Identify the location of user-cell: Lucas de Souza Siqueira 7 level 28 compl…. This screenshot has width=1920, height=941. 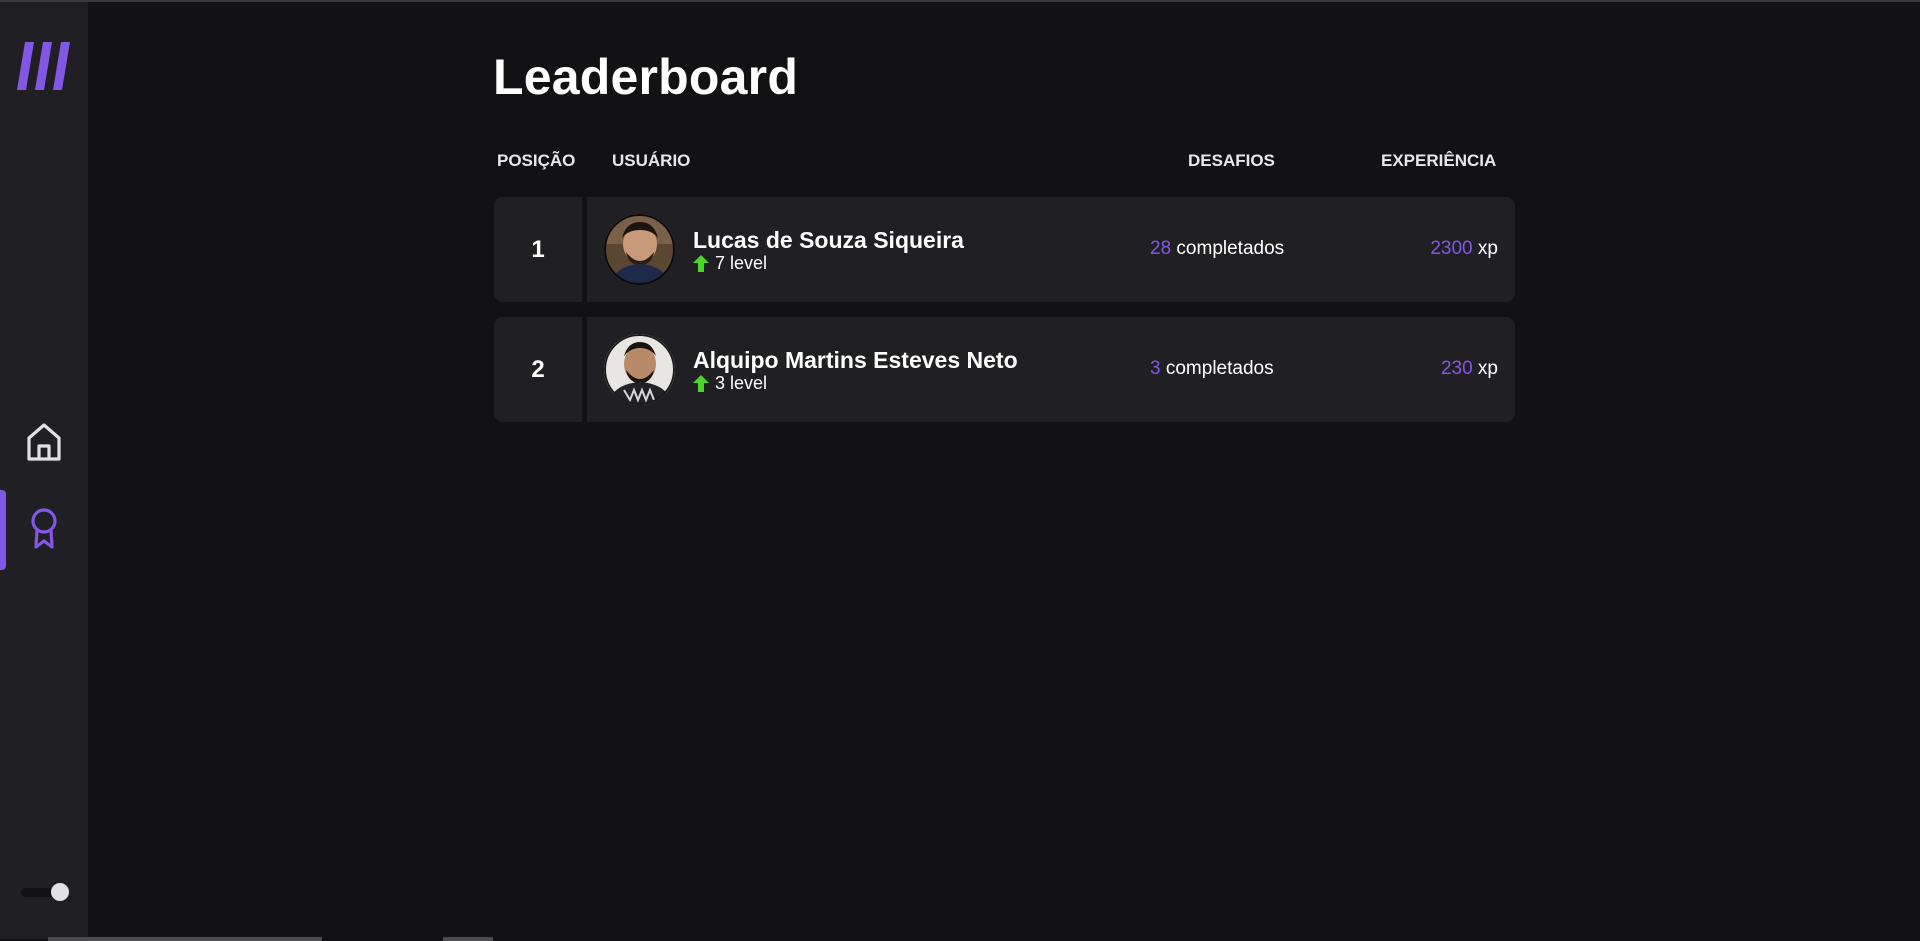
(1051, 249).